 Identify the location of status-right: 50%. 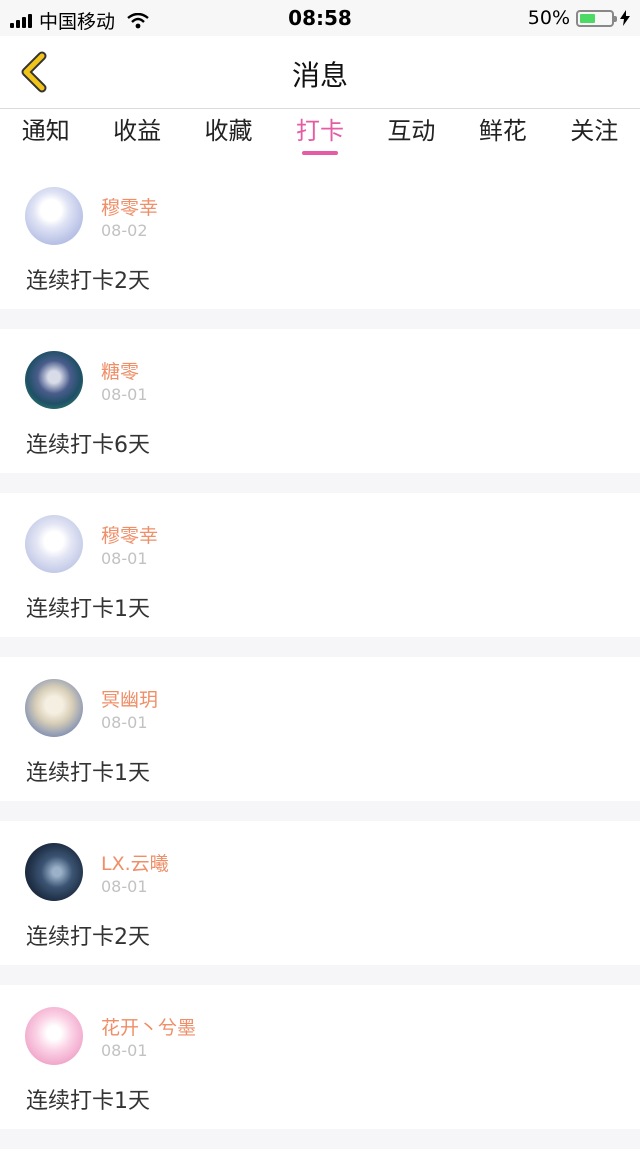
(579, 18).